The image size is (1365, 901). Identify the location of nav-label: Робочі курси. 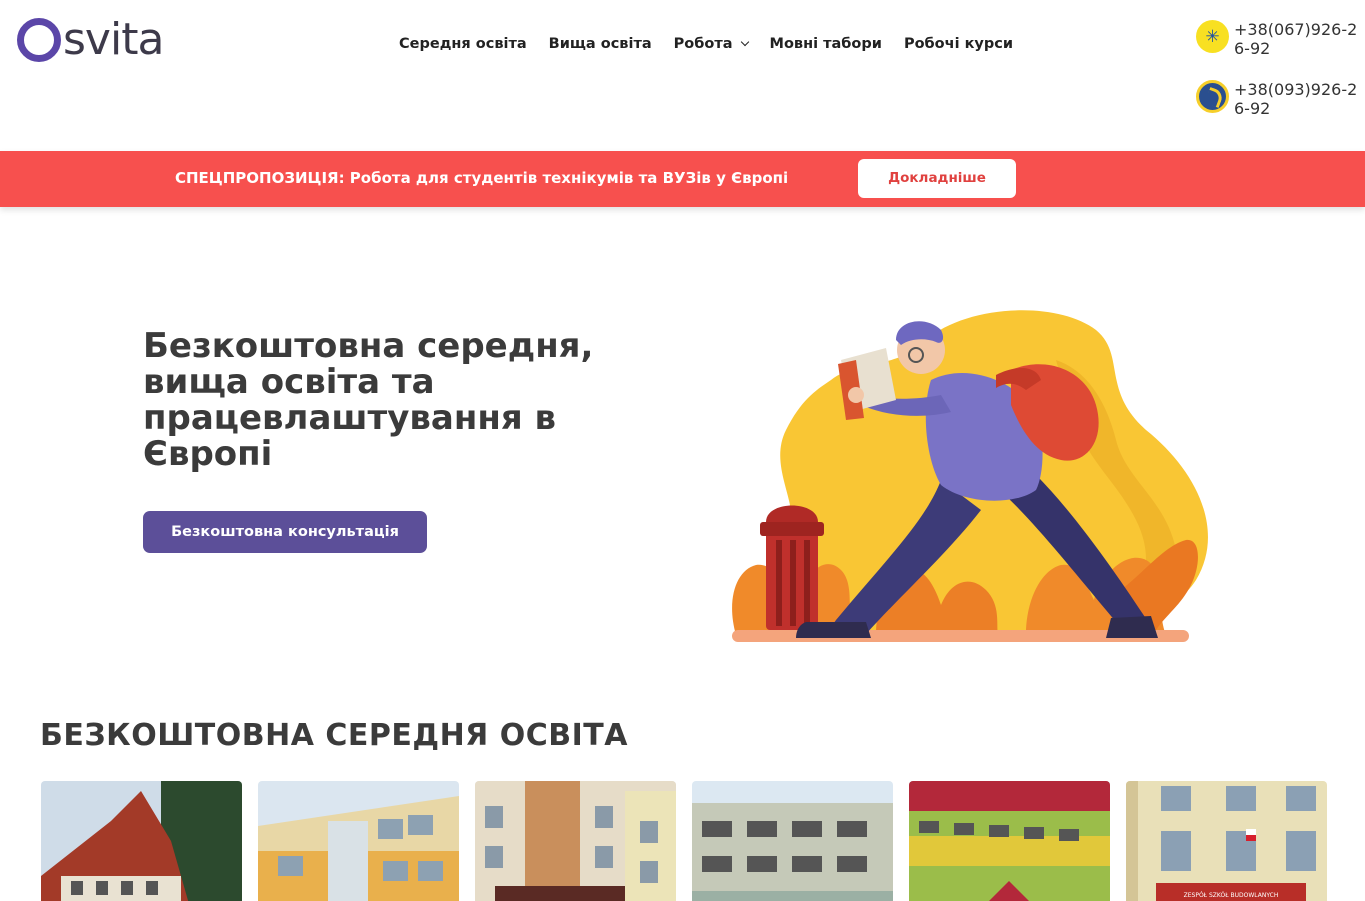
(958, 44).